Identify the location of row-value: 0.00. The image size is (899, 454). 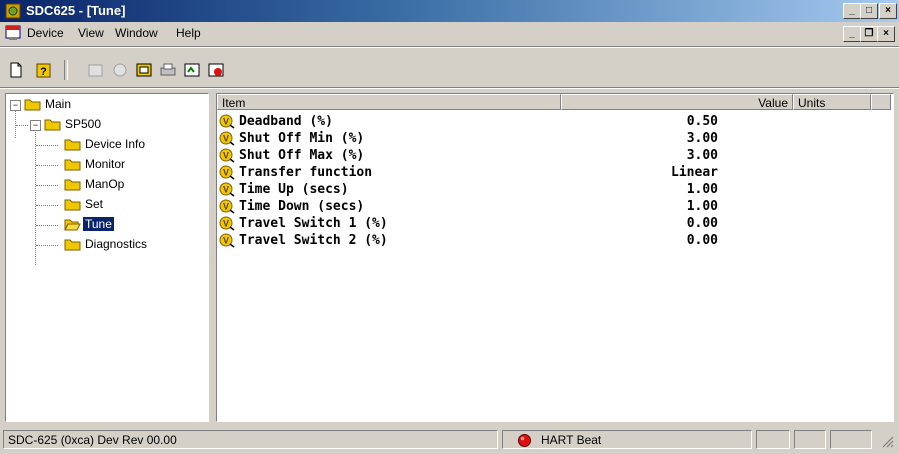
(702, 240).